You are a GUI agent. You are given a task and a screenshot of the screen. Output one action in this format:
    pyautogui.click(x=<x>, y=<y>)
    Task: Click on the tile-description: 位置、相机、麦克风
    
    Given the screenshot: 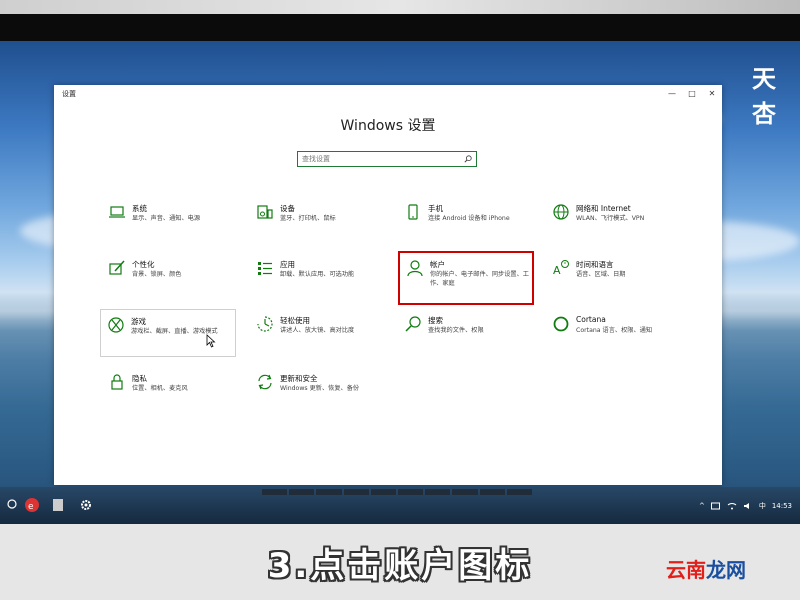 What is the action you would take?
    pyautogui.click(x=160, y=388)
    